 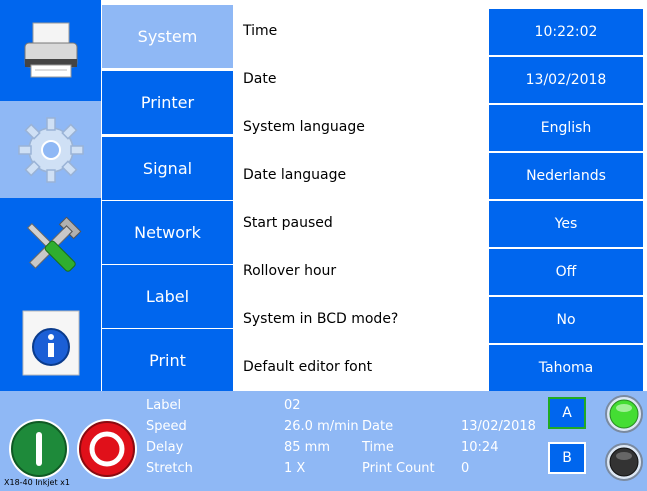 I want to click on printer-tile, so click(x=50, y=50).